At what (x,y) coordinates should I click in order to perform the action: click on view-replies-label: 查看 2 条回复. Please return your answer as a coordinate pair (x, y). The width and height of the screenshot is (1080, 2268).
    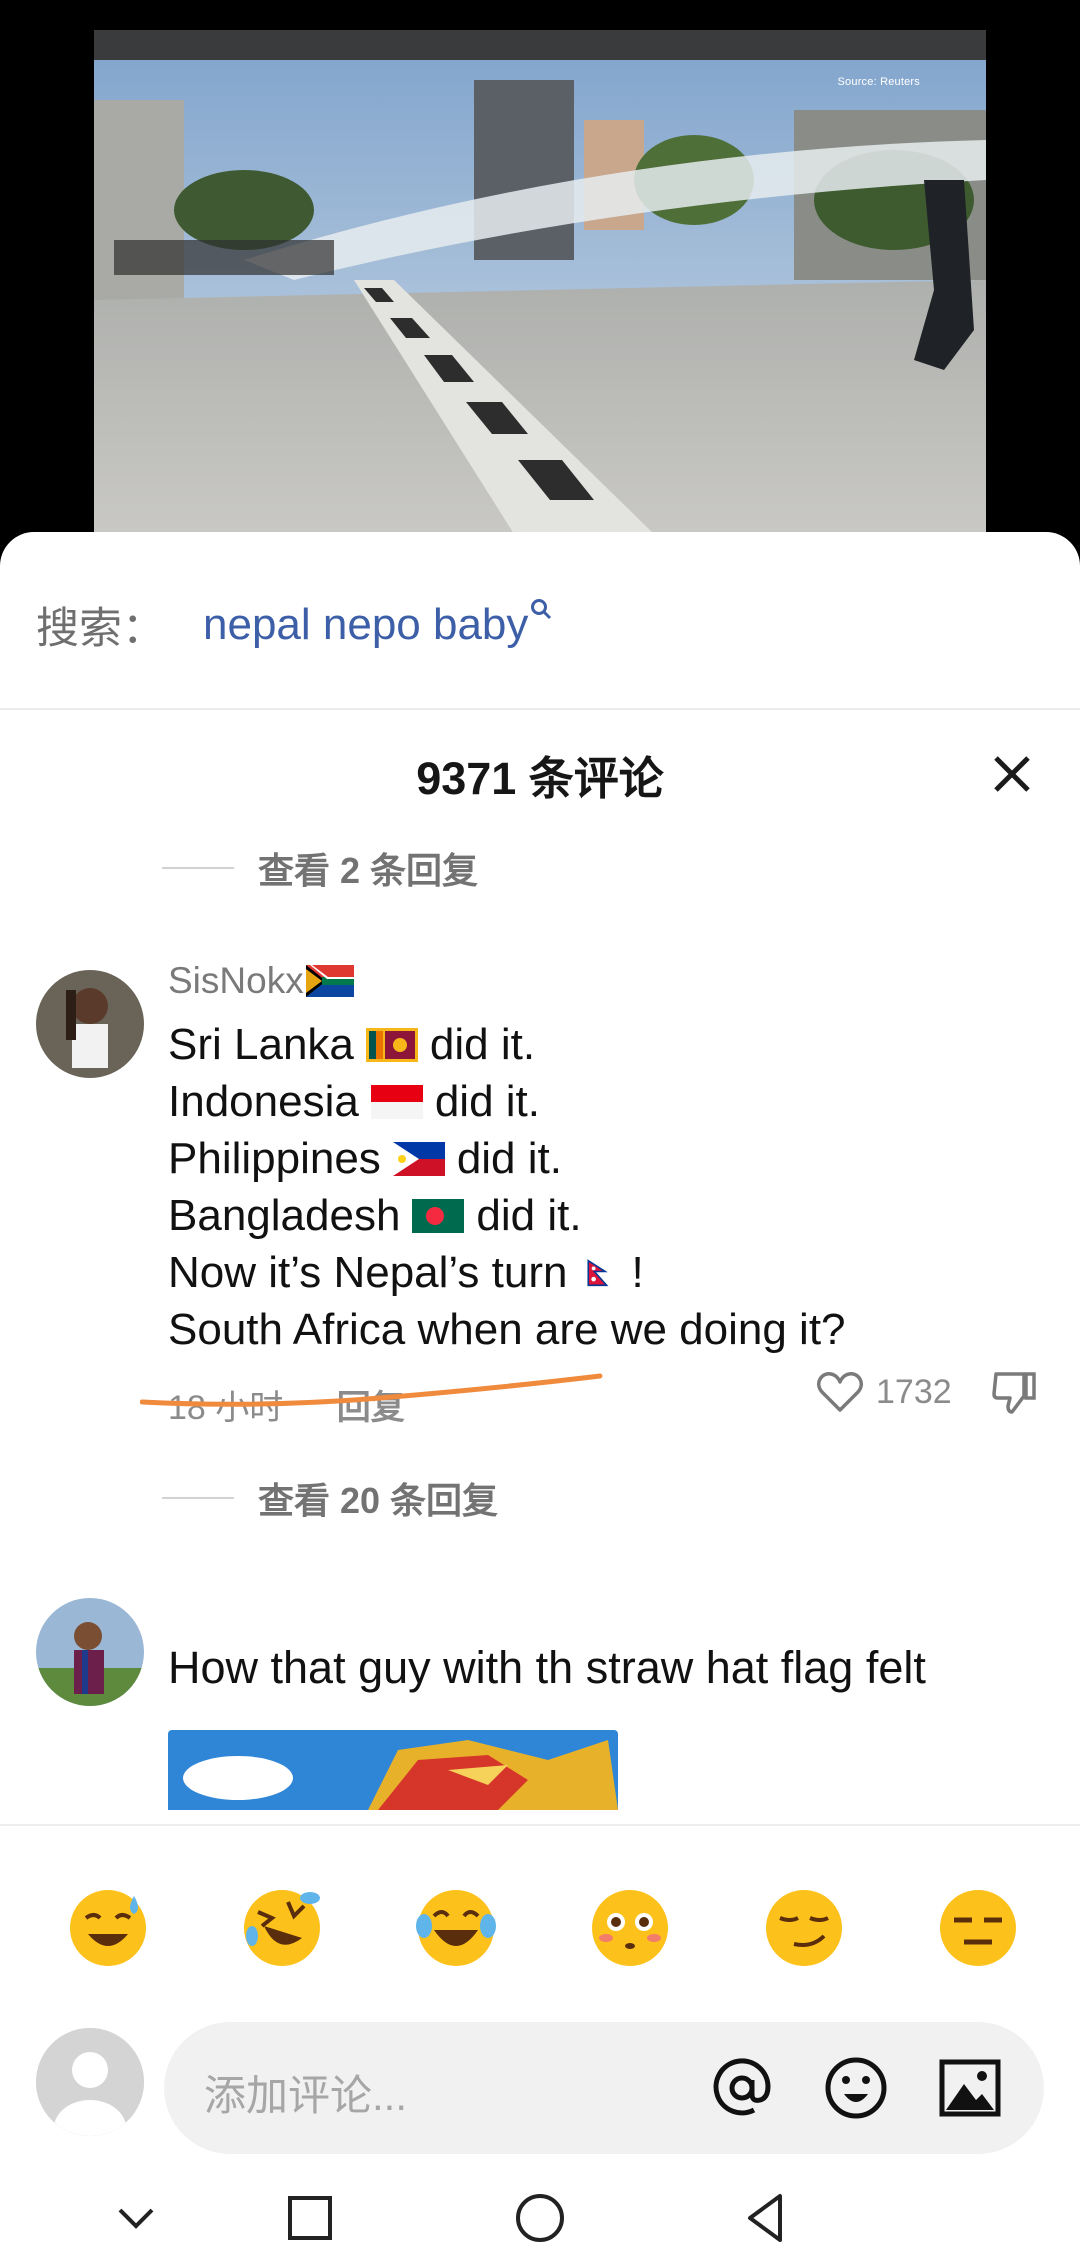
    Looking at the image, I should click on (368, 870).